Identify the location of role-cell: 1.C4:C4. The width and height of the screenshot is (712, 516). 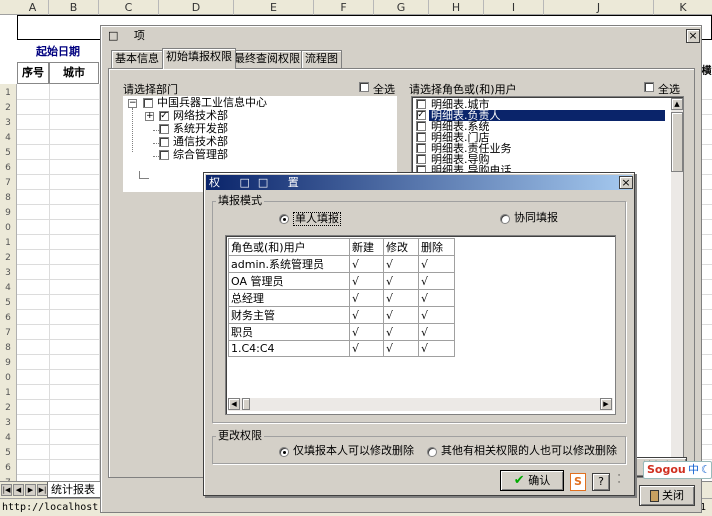
(289, 348).